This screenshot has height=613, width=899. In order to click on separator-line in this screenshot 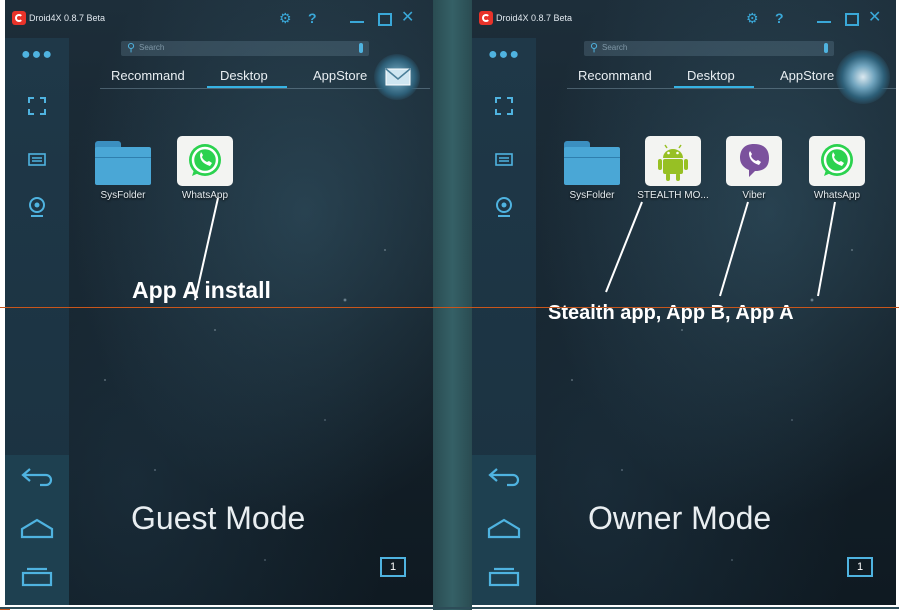, I will do `click(449, 307)`.